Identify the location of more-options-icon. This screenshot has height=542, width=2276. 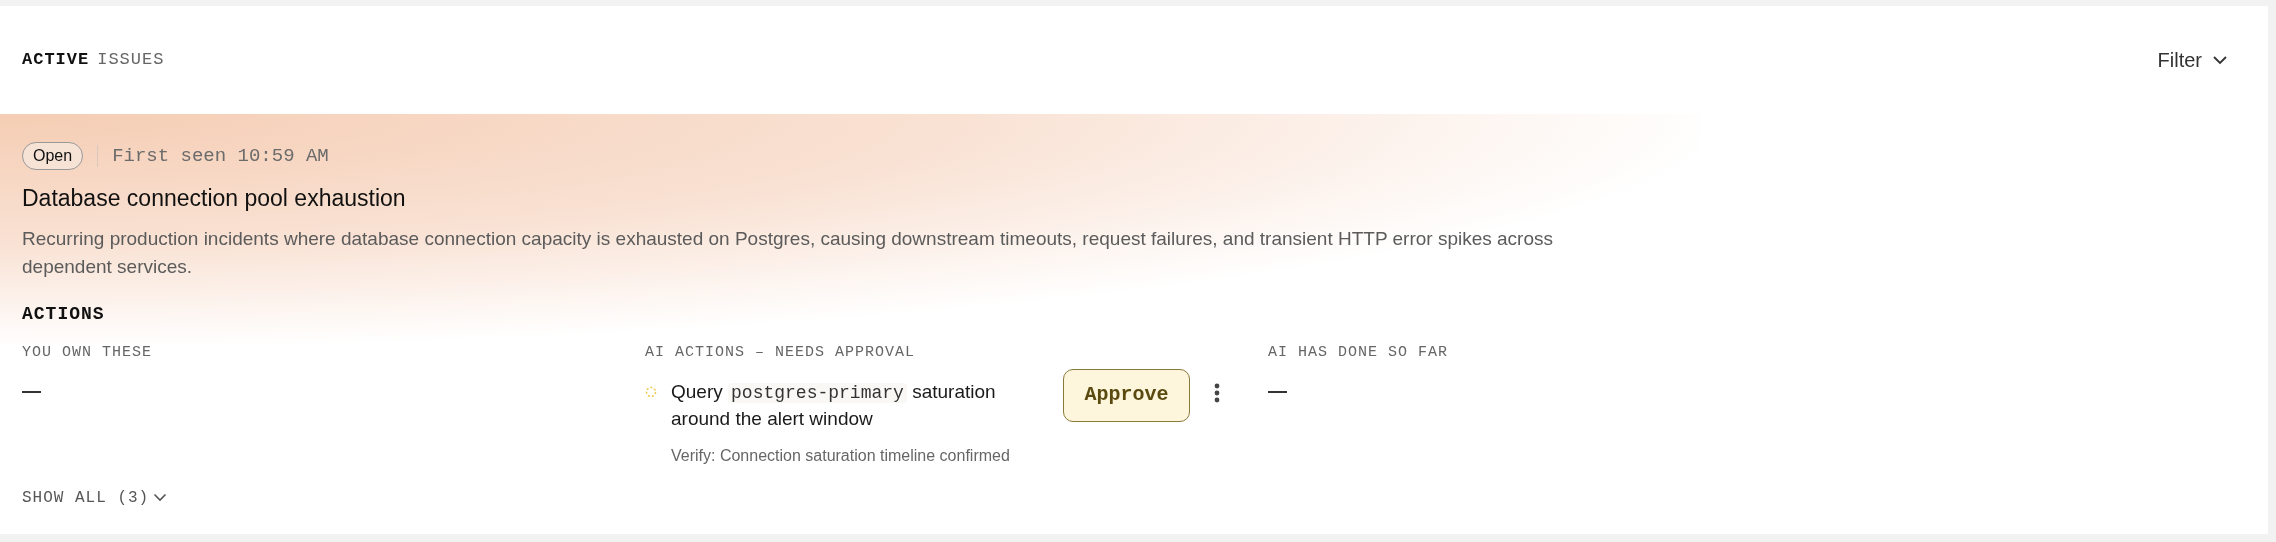
(1217, 392).